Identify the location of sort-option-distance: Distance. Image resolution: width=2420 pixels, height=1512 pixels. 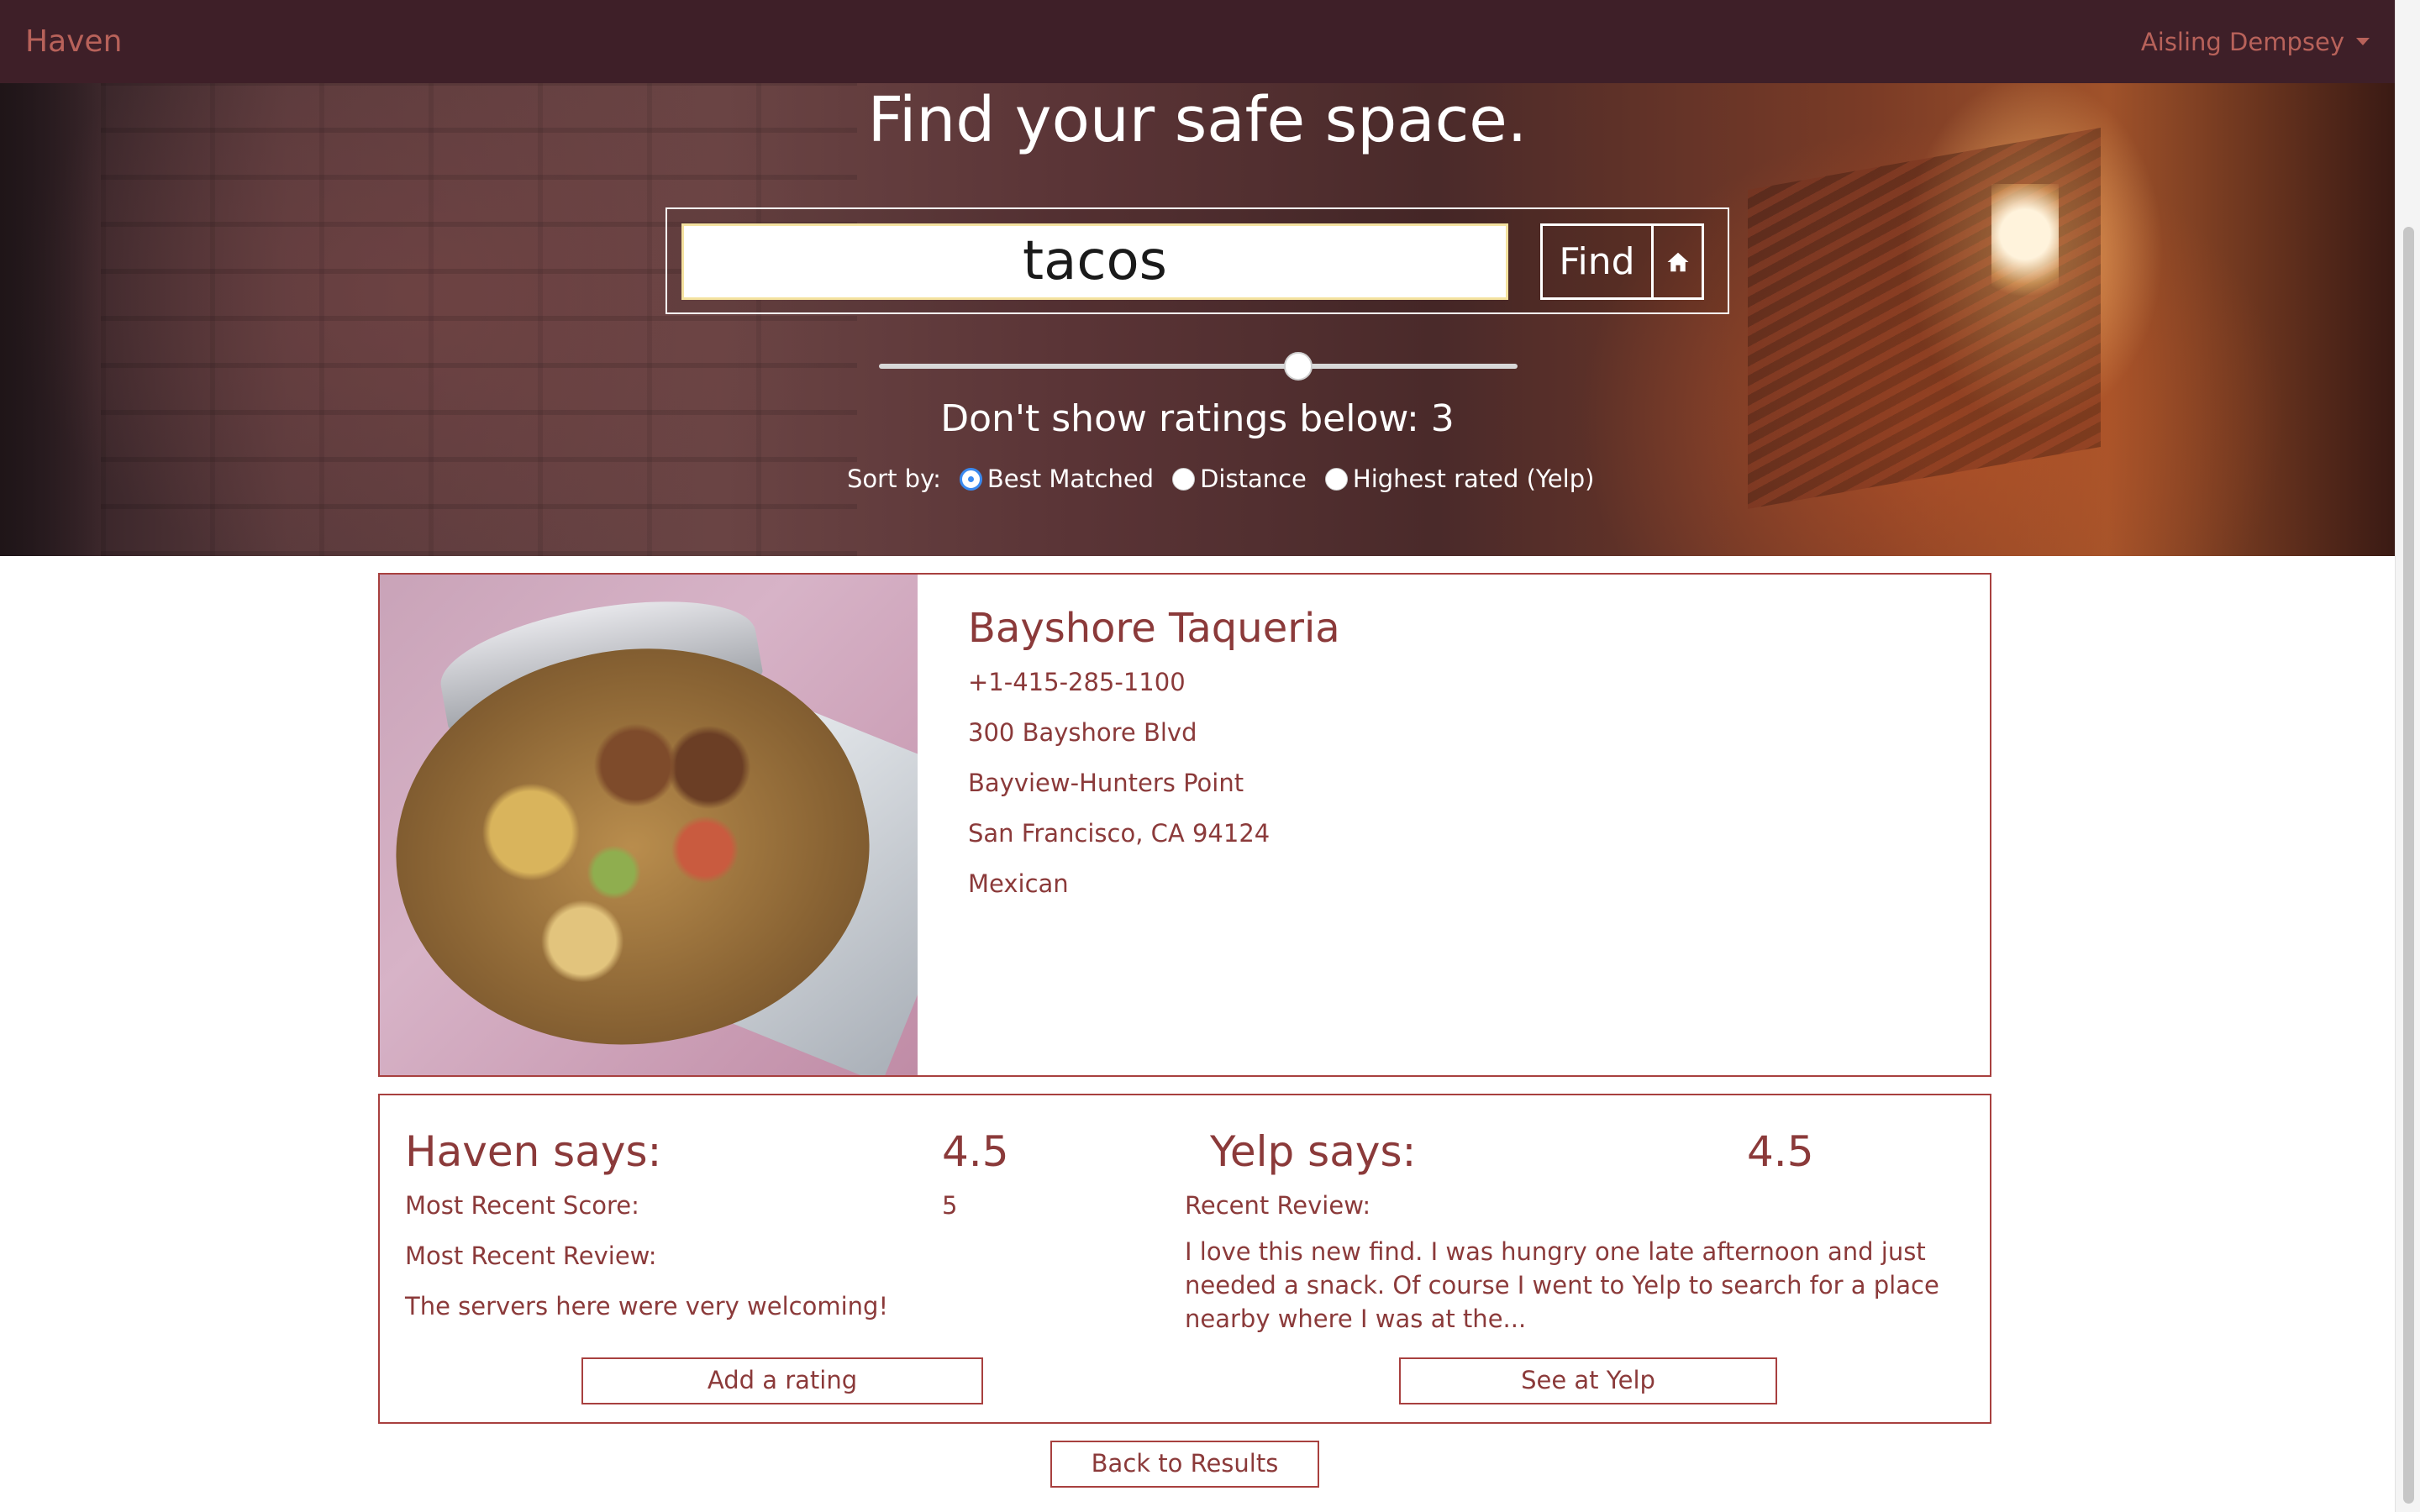
(1239, 479).